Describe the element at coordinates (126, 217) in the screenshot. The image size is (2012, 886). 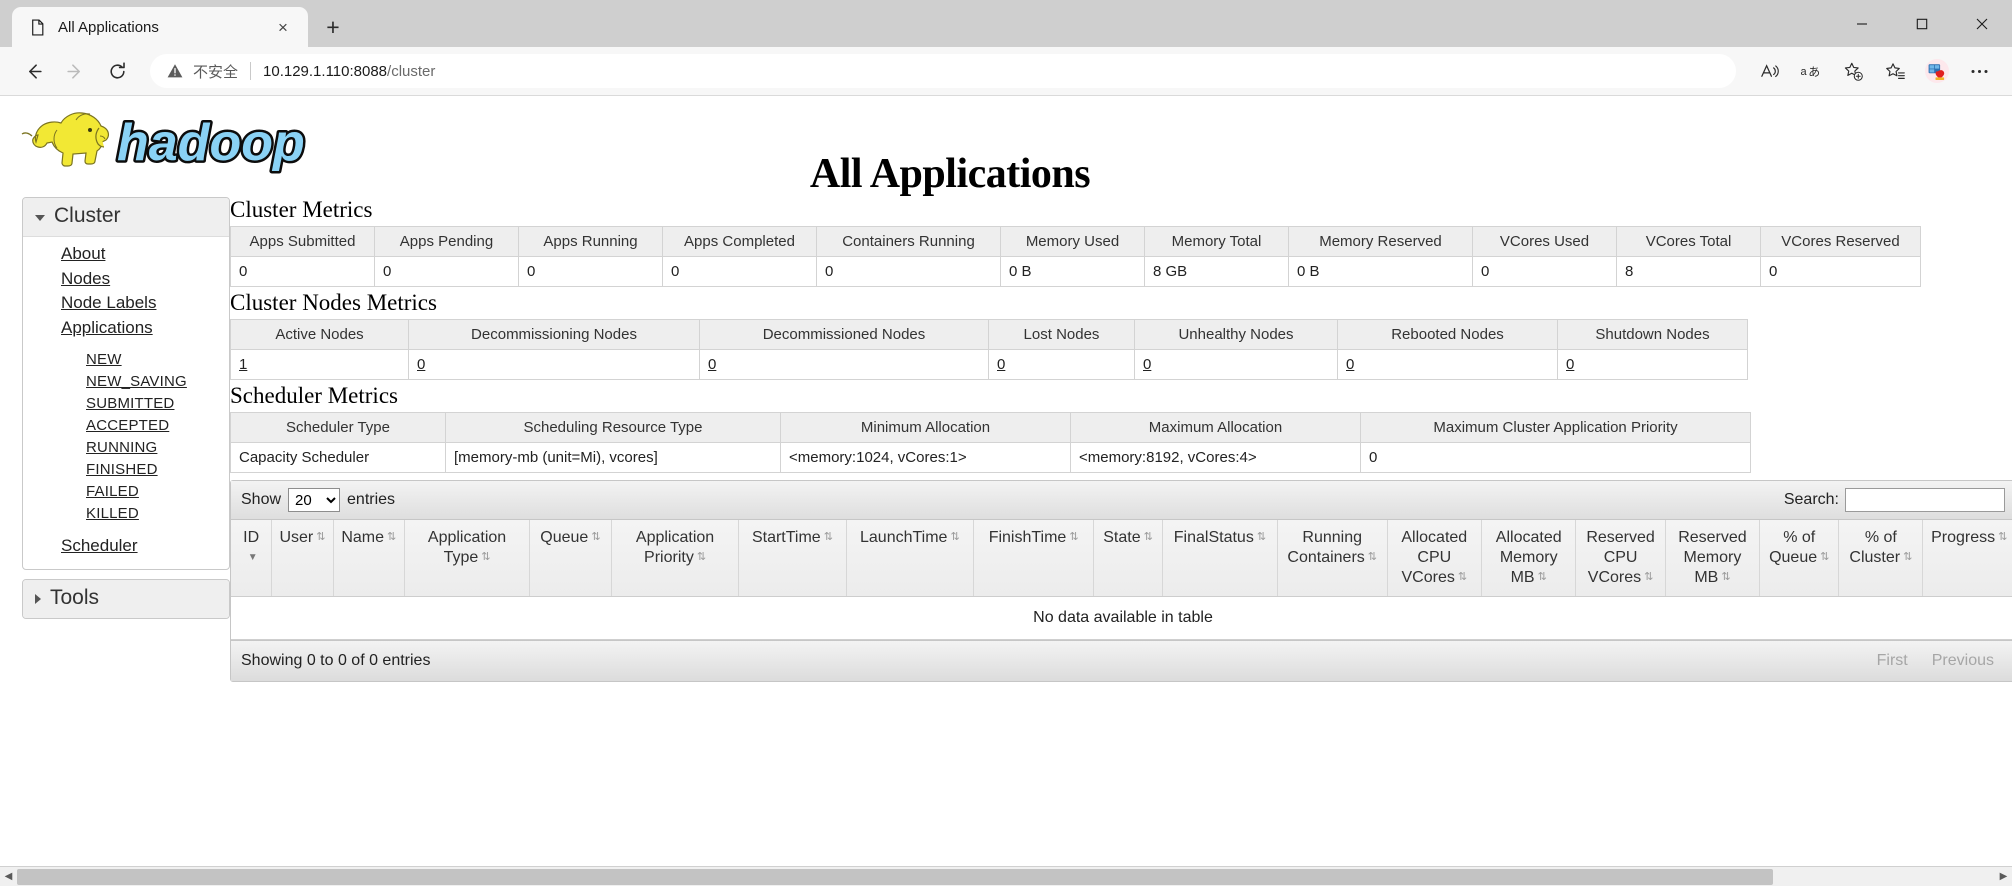
I see `sidebar-cluster-header: Cluster` at that location.